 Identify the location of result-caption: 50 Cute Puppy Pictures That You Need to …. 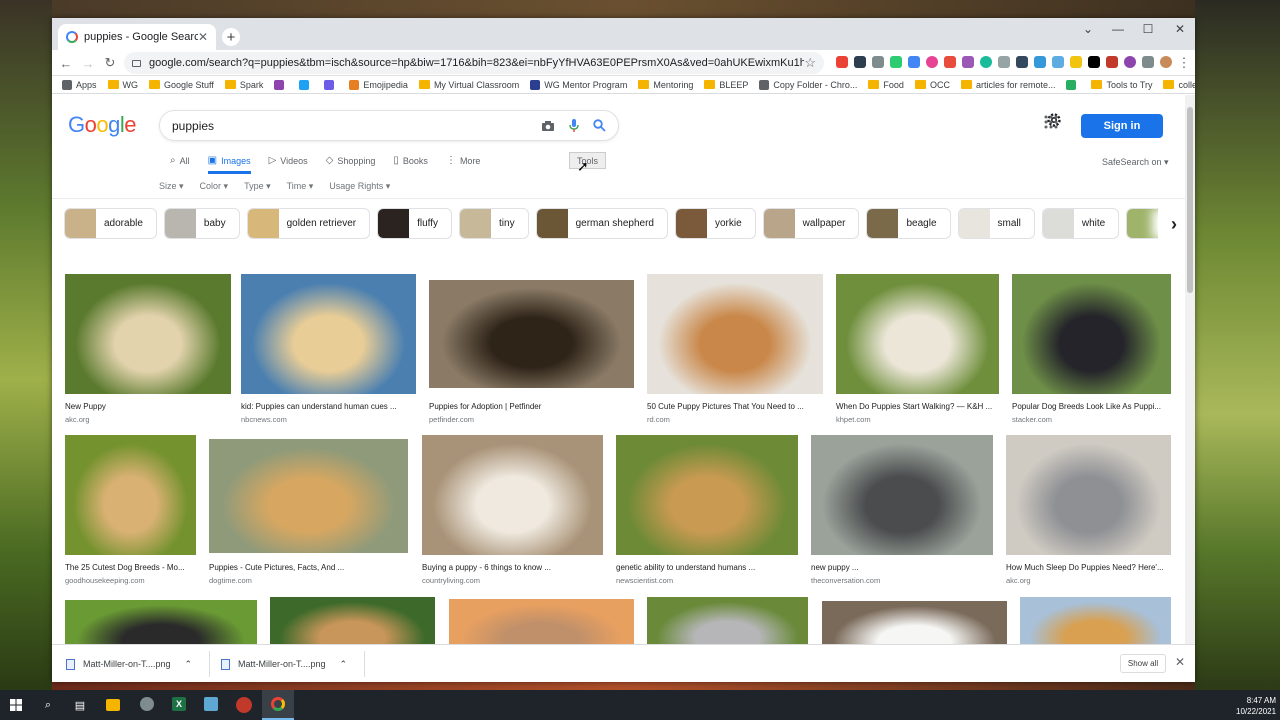
(735, 406).